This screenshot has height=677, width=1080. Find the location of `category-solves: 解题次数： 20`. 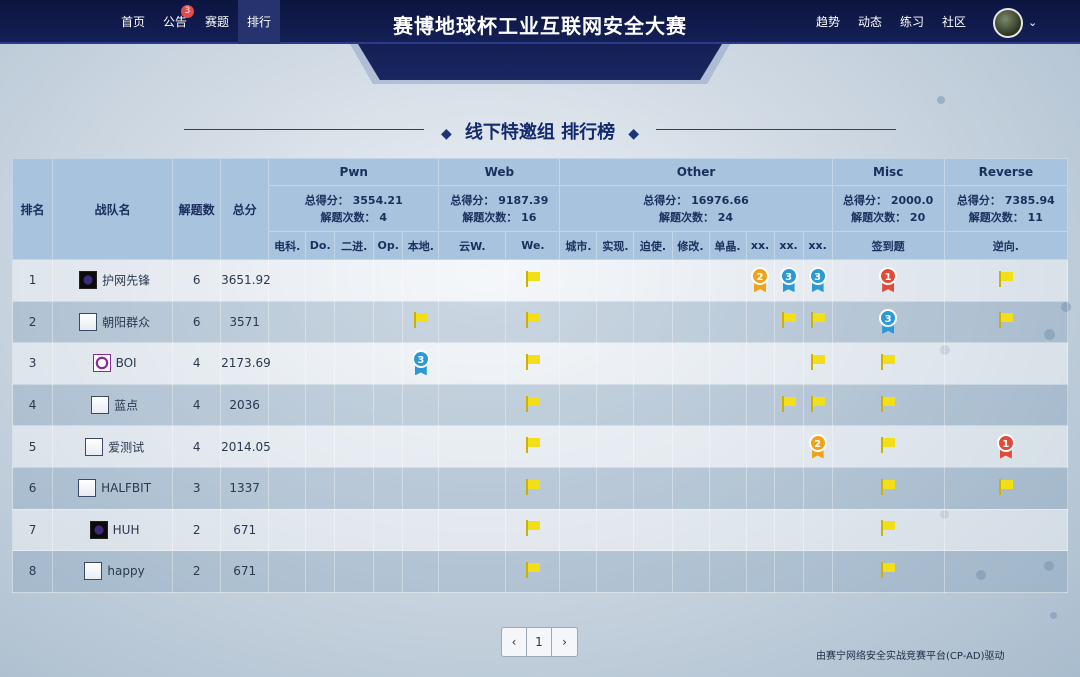

category-solves: 解题次数： 20 is located at coordinates (888, 217).